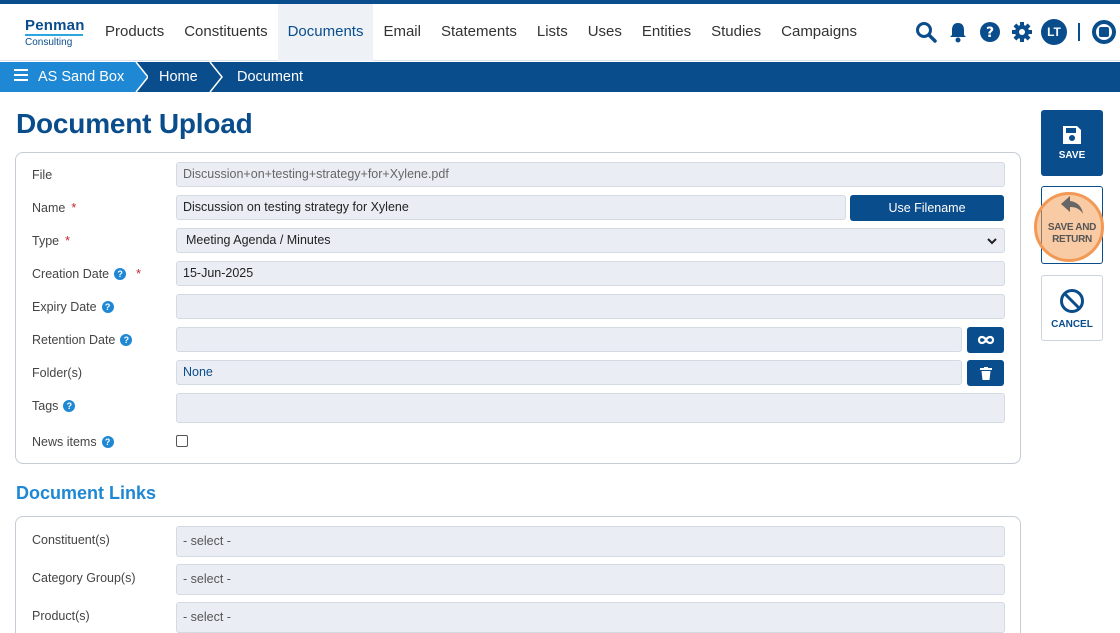 The image size is (1120, 633). Describe the element at coordinates (134, 32) in the screenshot. I see `nav-item-products: Products` at that location.